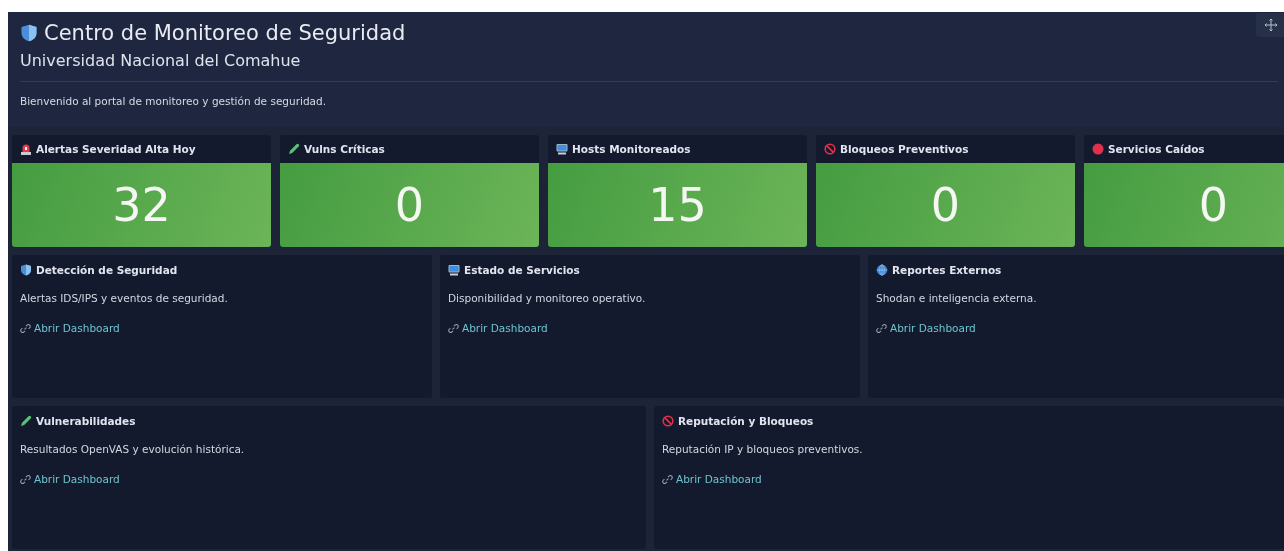  I want to click on stat-value: 15, so click(677, 205).